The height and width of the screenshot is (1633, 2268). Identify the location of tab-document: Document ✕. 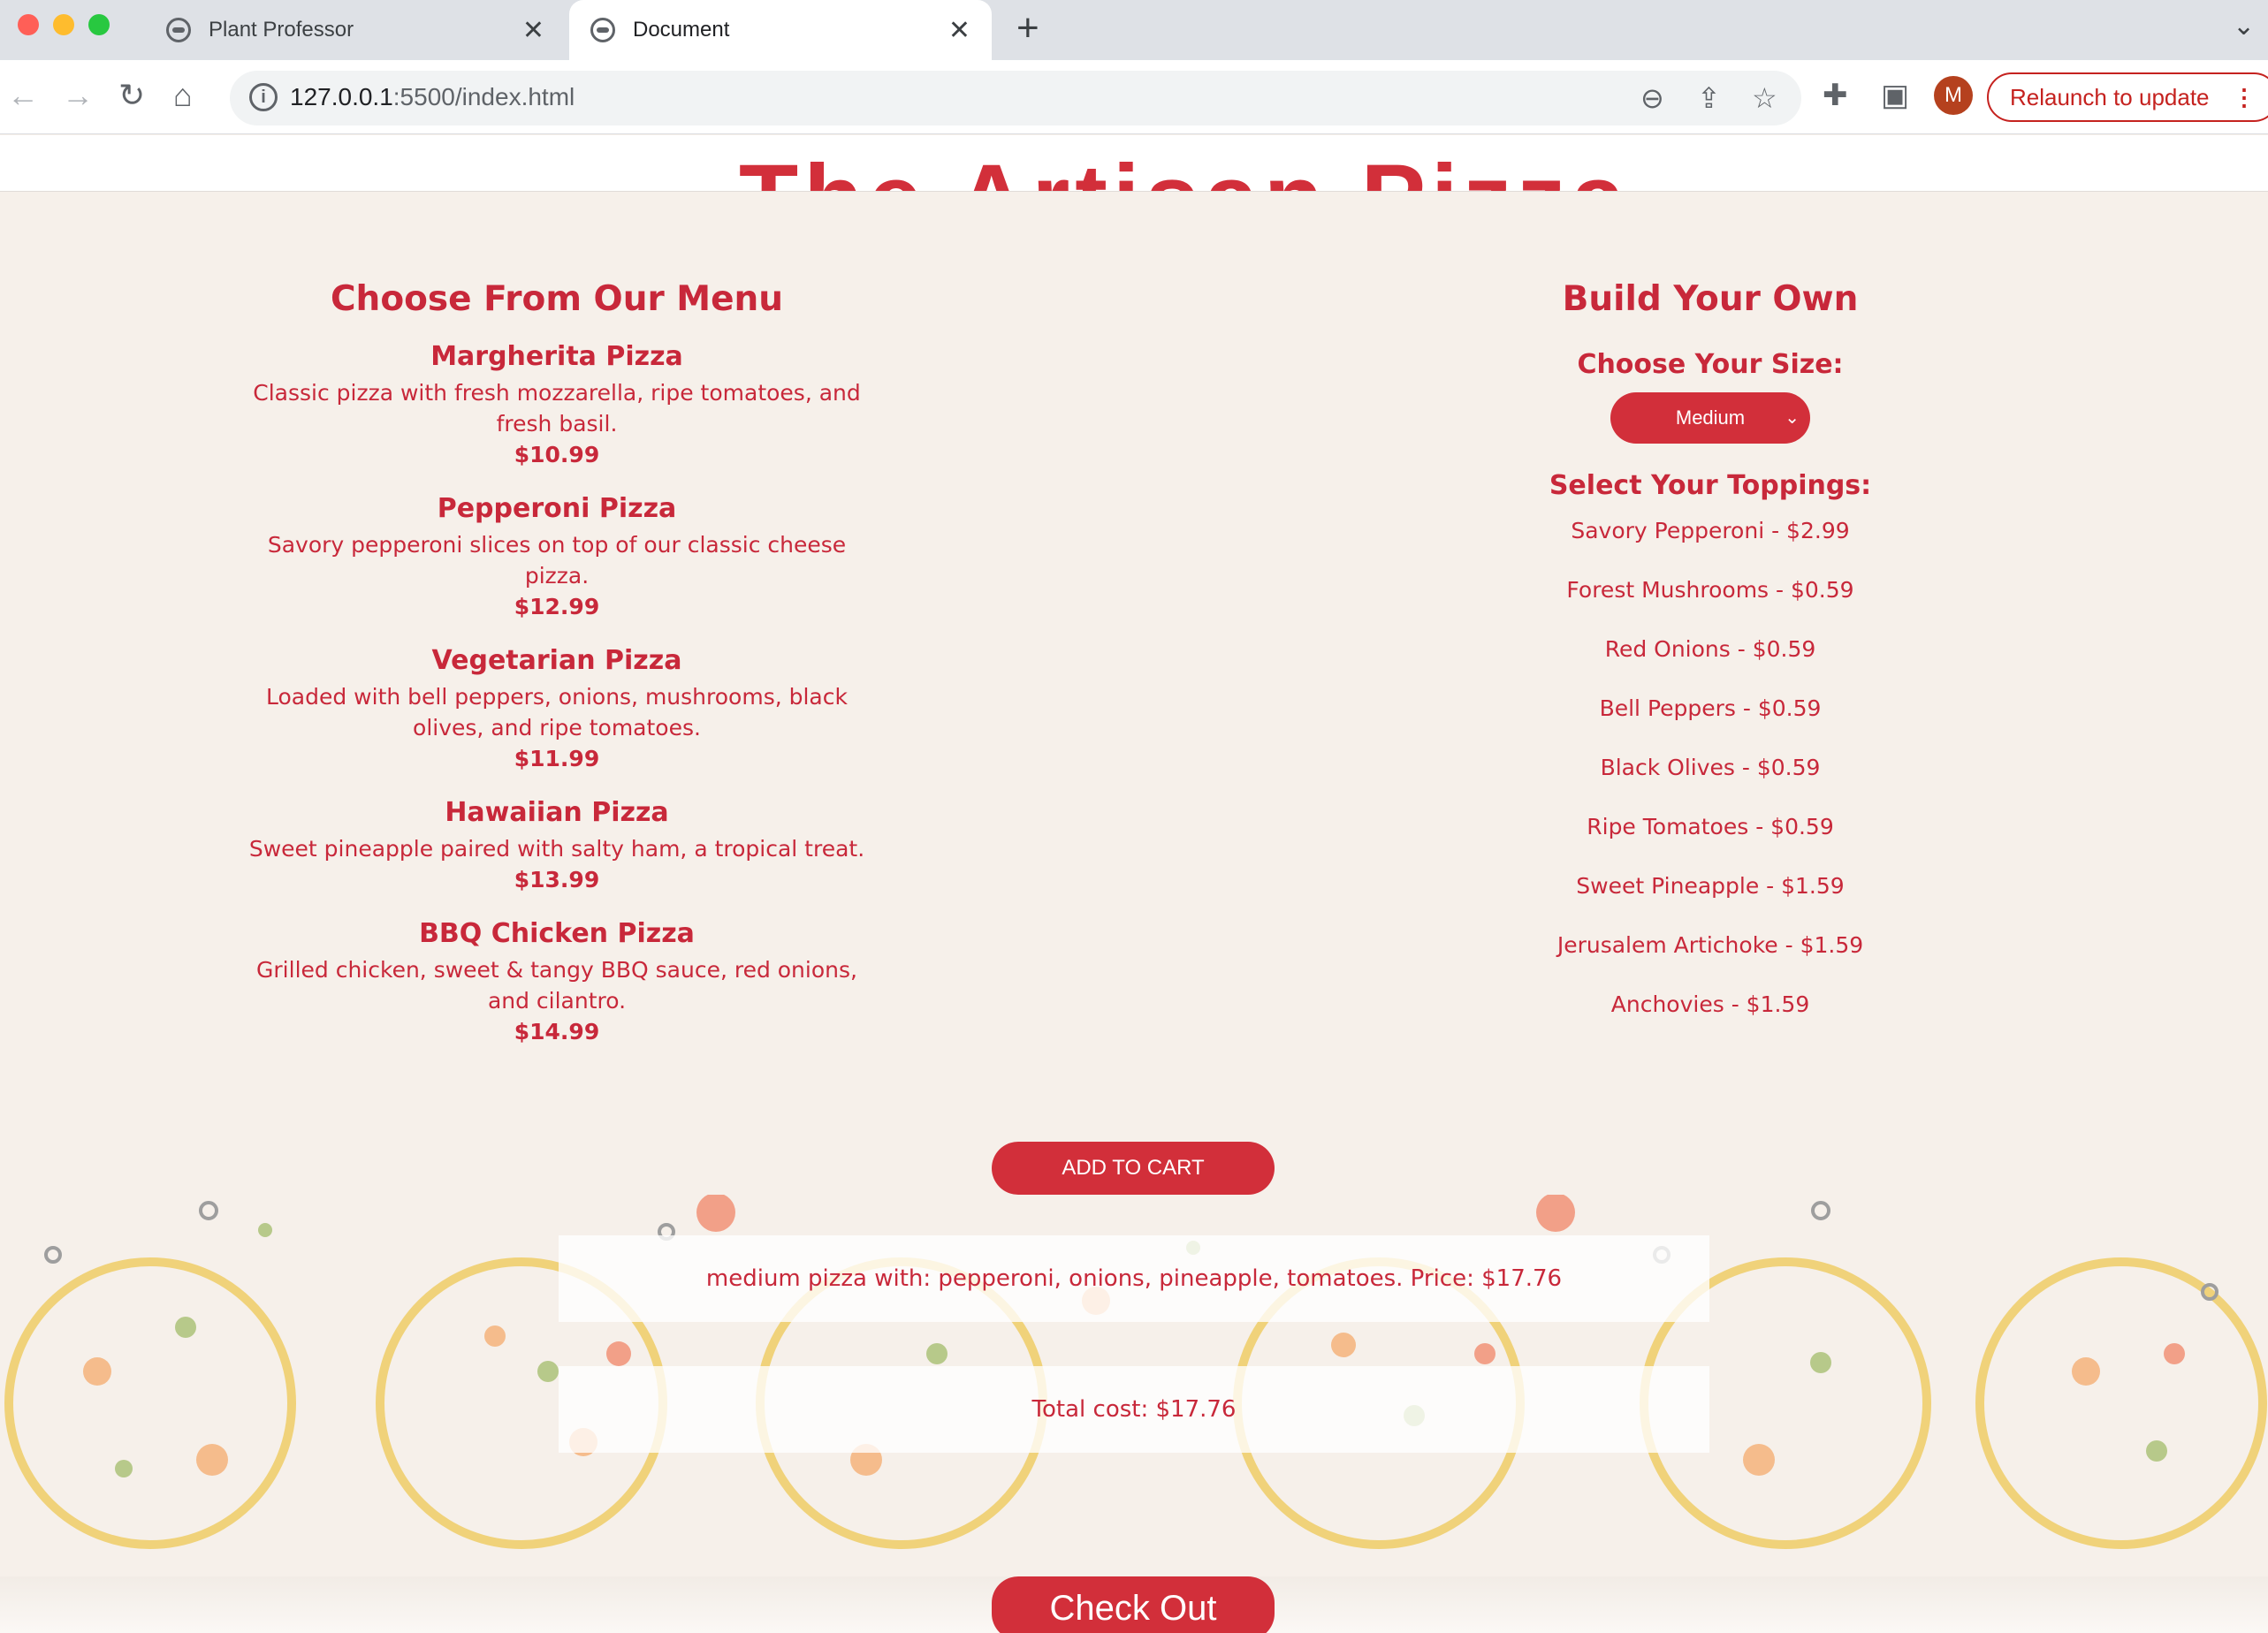
(781, 30).